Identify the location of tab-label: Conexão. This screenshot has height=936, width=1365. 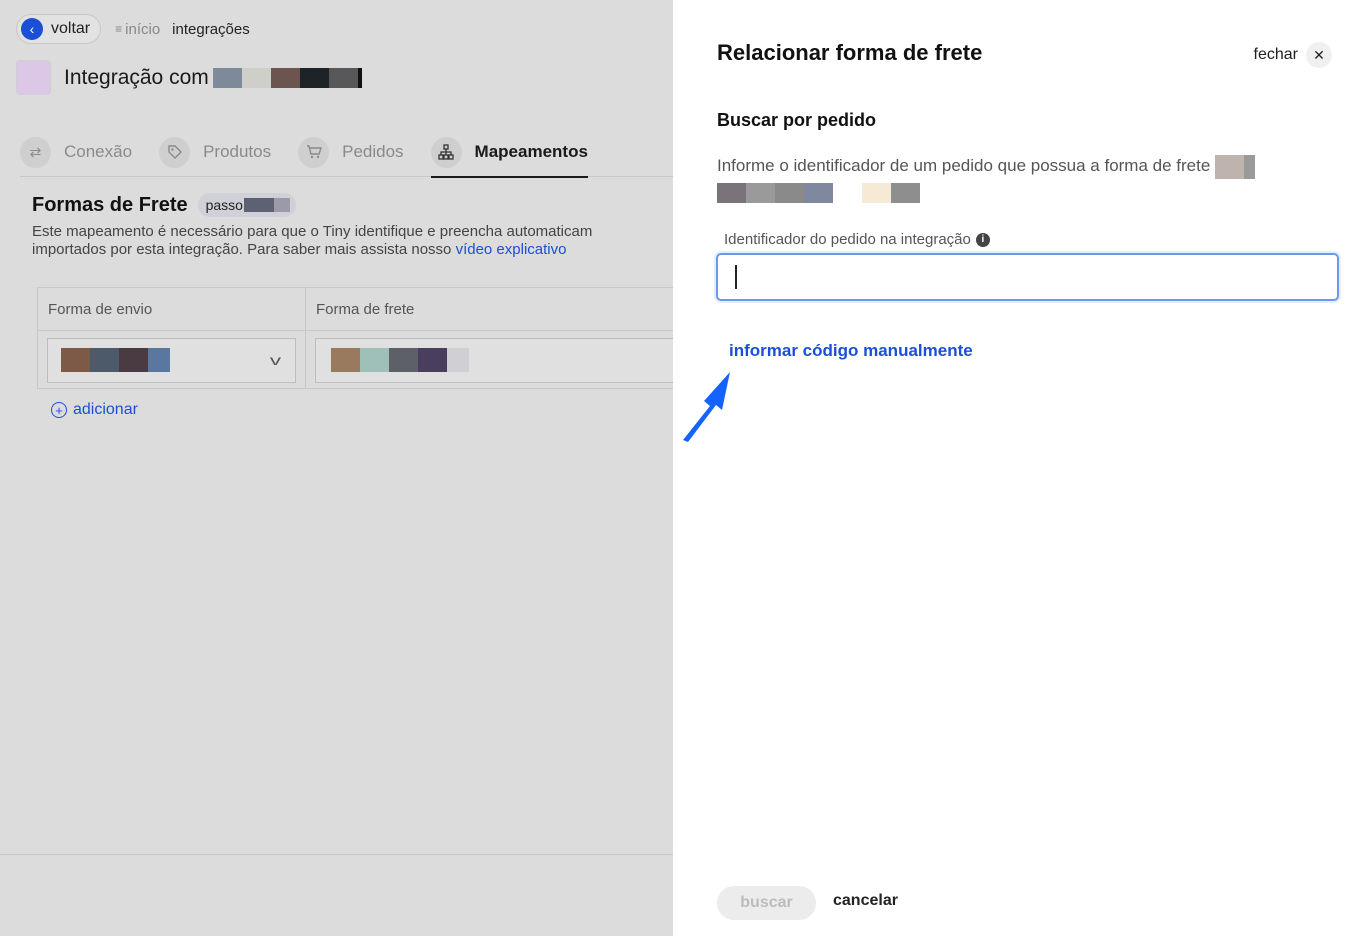
(98, 151).